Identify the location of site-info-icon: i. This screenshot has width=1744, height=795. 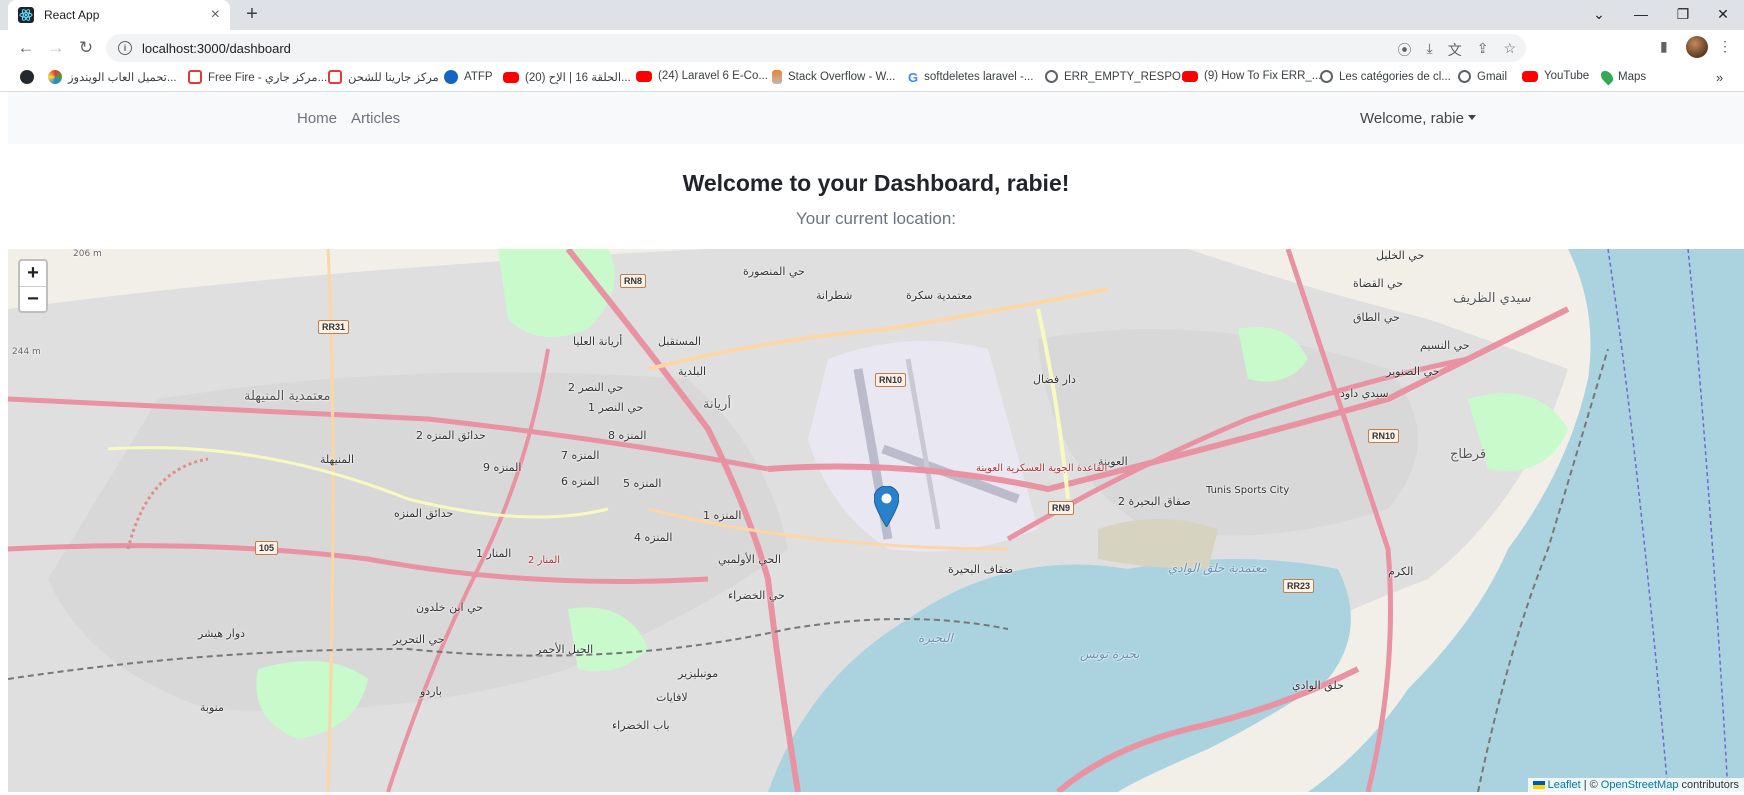
(125, 48).